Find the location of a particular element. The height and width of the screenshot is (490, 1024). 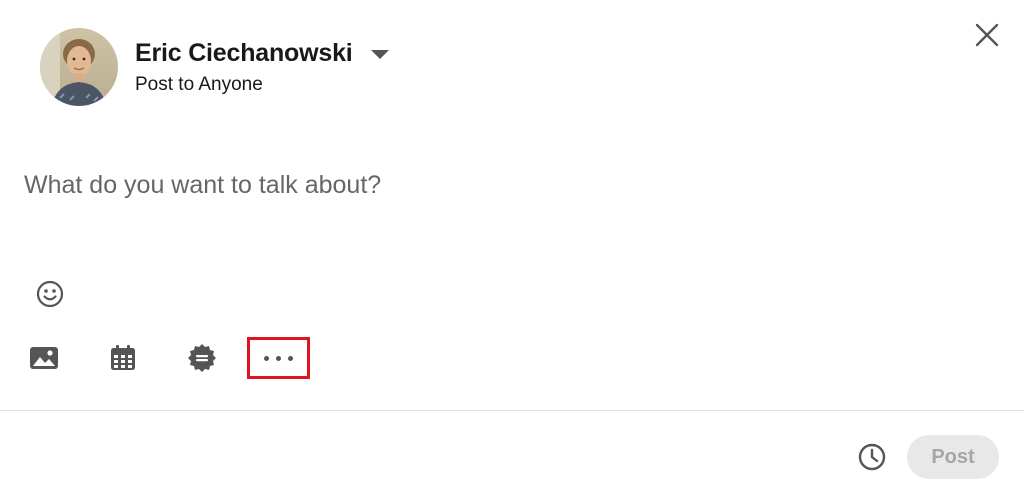

event-icon is located at coordinates (123, 360).